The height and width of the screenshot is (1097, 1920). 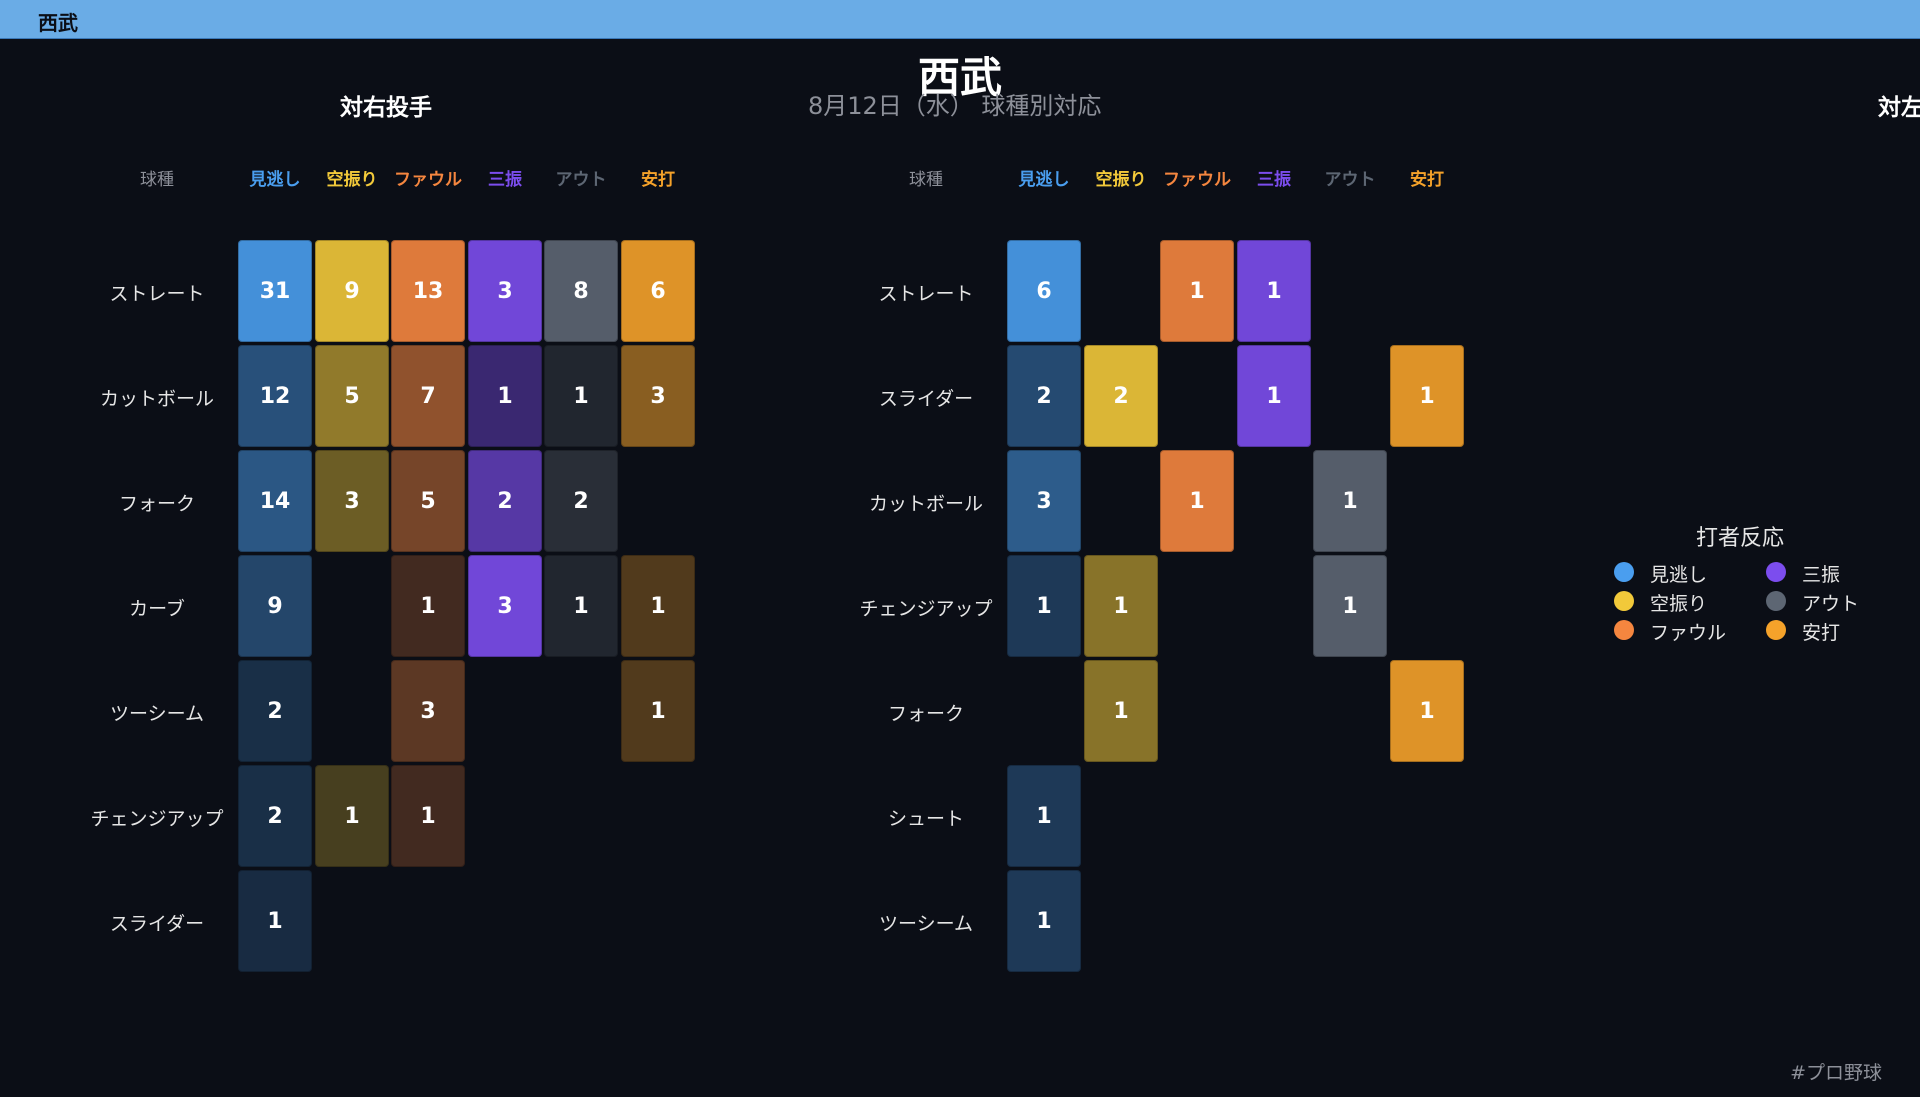 What do you see at coordinates (1831, 604) in the screenshot?
I see `legend-label: アウト` at bounding box center [1831, 604].